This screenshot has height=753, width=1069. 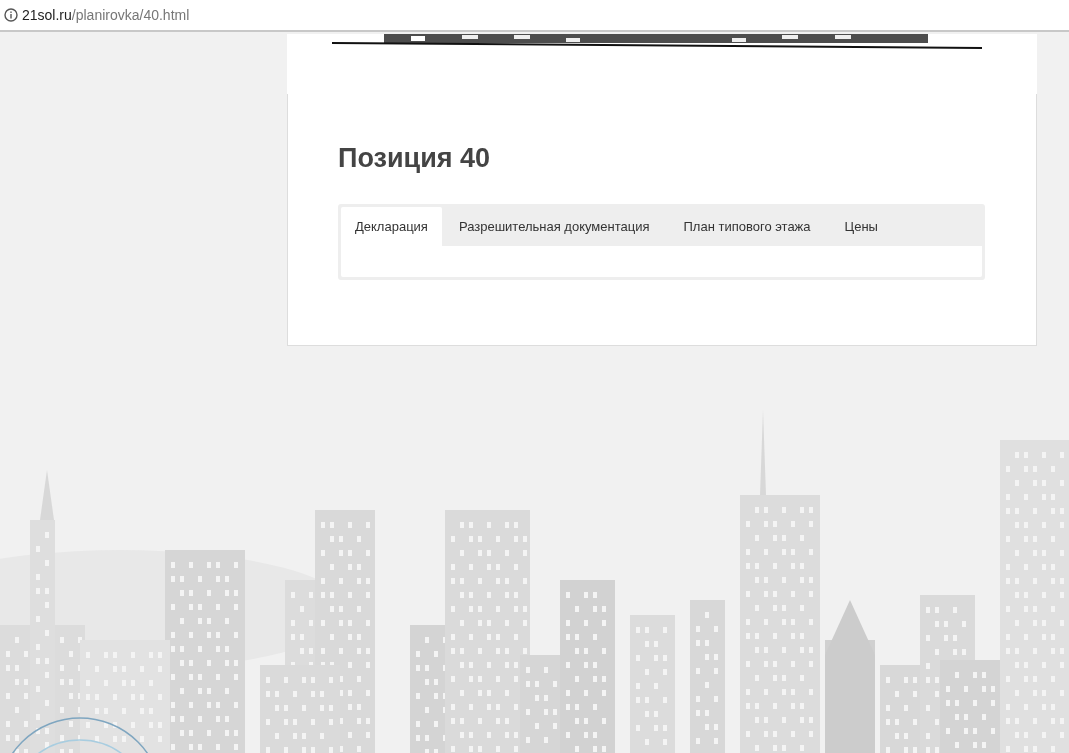 What do you see at coordinates (106, 15) in the screenshot?
I see `url-field: 21sol.ru/planirovka/40.html` at bounding box center [106, 15].